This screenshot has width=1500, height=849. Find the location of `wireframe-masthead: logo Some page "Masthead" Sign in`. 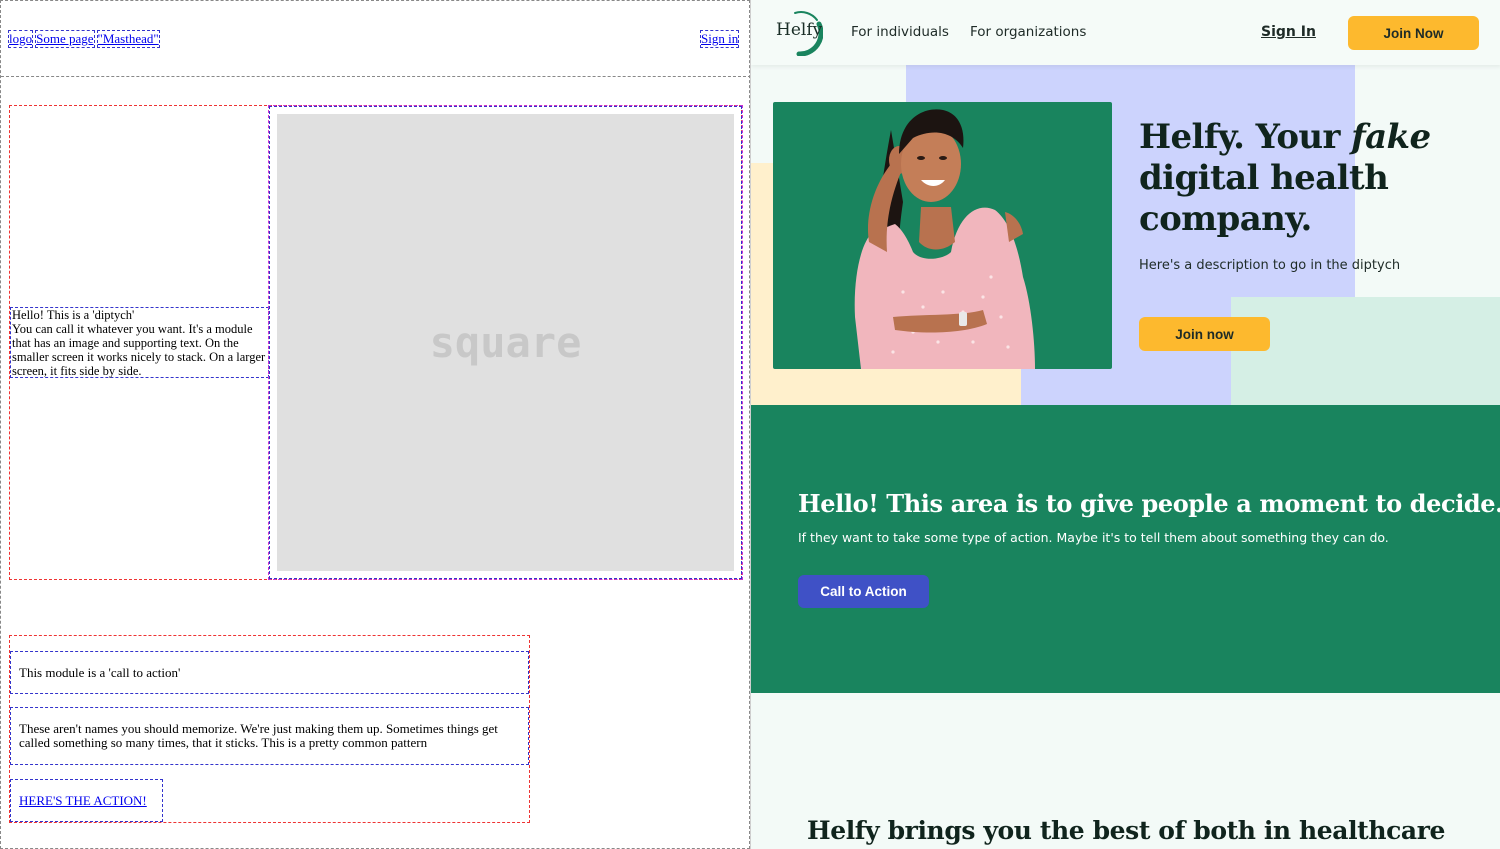

wireframe-masthead: logo Some page "Masthead" Sign in is located at coordinates (375, 39).